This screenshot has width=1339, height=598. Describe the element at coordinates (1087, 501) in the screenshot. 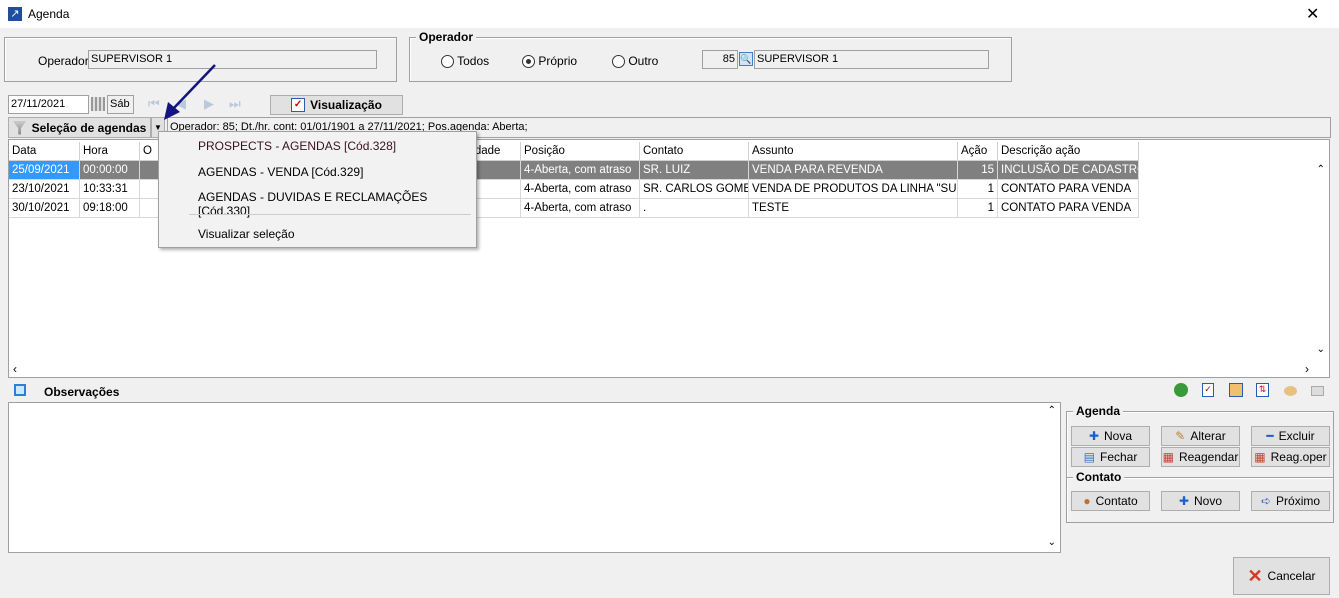

I see `contact-icon: ●` at that location.